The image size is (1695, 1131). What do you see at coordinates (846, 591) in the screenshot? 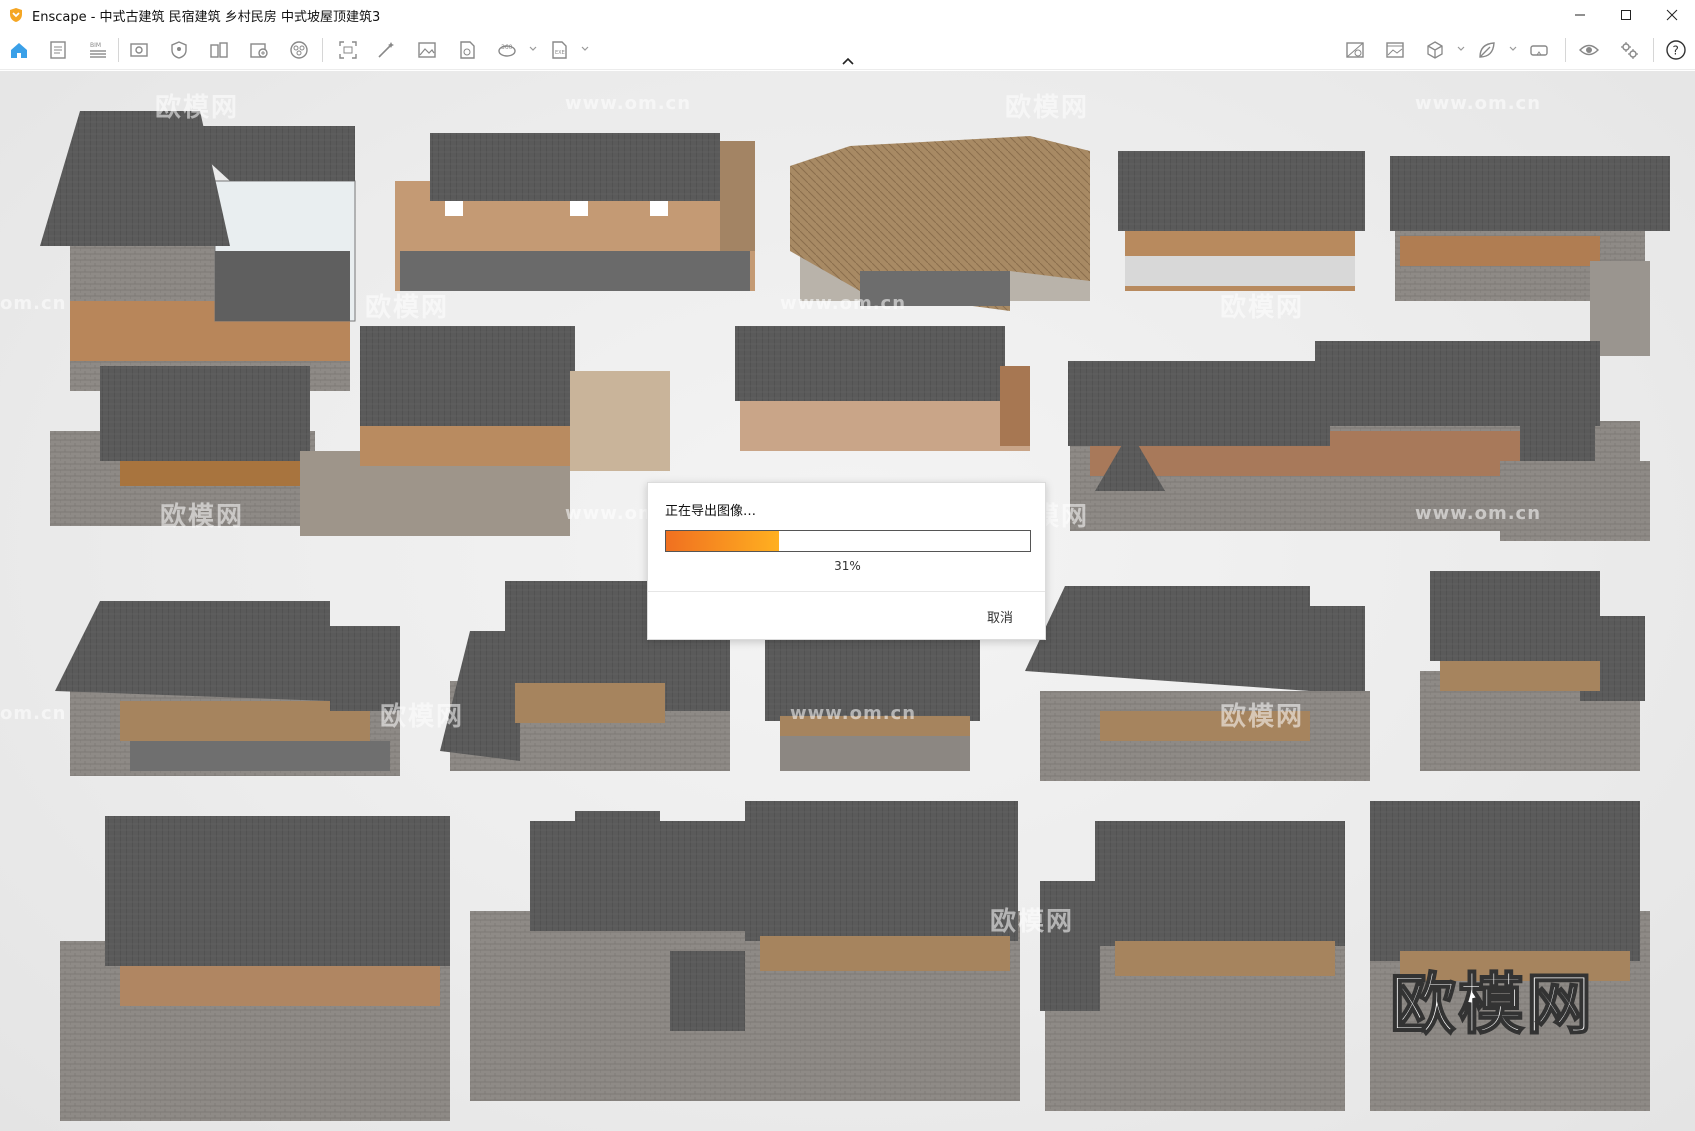
I see `dialog-divider` at bounding box center [846, 591].